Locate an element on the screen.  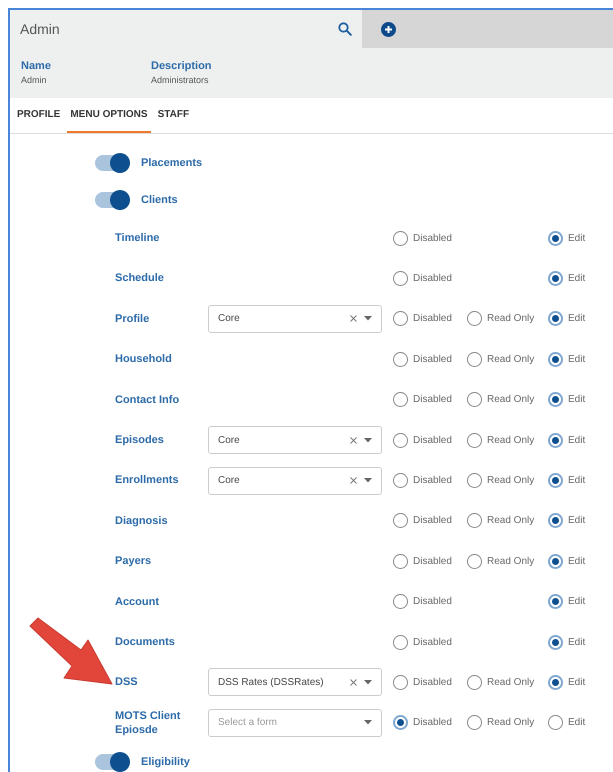
search-icon is located at coordinates (345, 29).